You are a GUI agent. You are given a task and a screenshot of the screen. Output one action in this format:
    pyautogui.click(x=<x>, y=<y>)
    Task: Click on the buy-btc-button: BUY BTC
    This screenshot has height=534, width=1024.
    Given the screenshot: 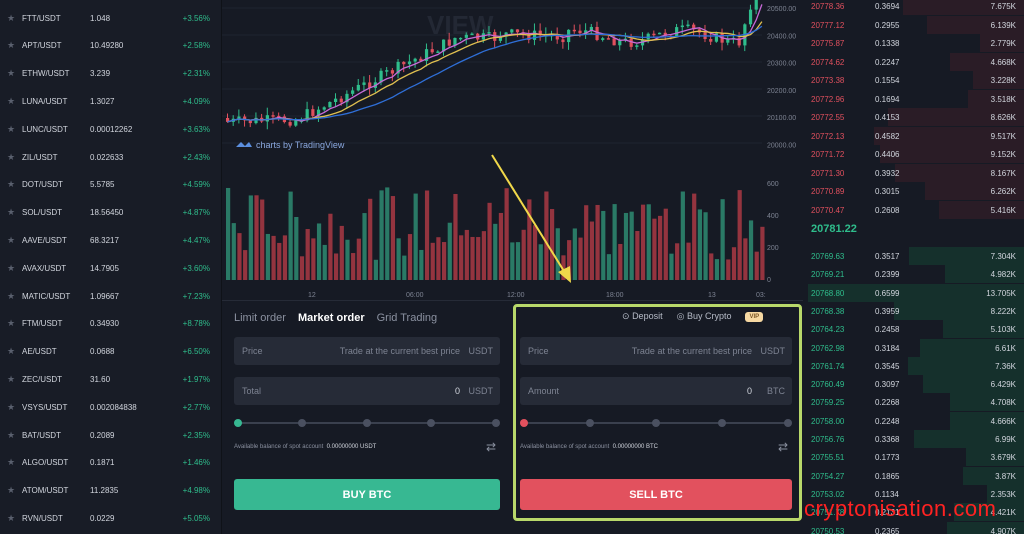 What is the action you would take?
    pyautogui.click(x=367, y=494)
    